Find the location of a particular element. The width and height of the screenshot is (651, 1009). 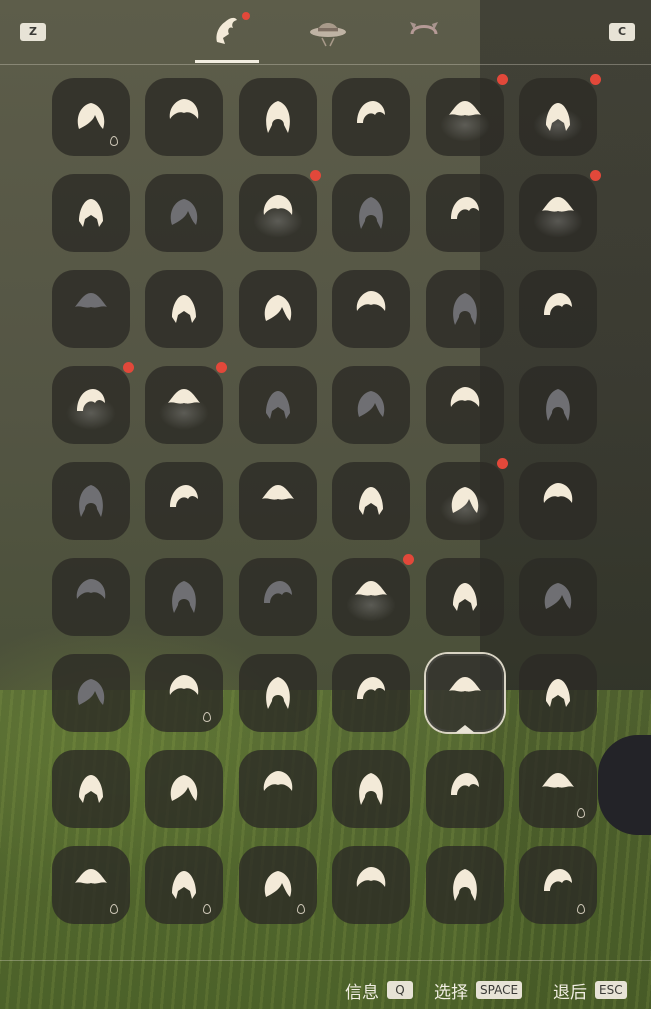

next-tab-key: C is located at coordinates (622, 32).